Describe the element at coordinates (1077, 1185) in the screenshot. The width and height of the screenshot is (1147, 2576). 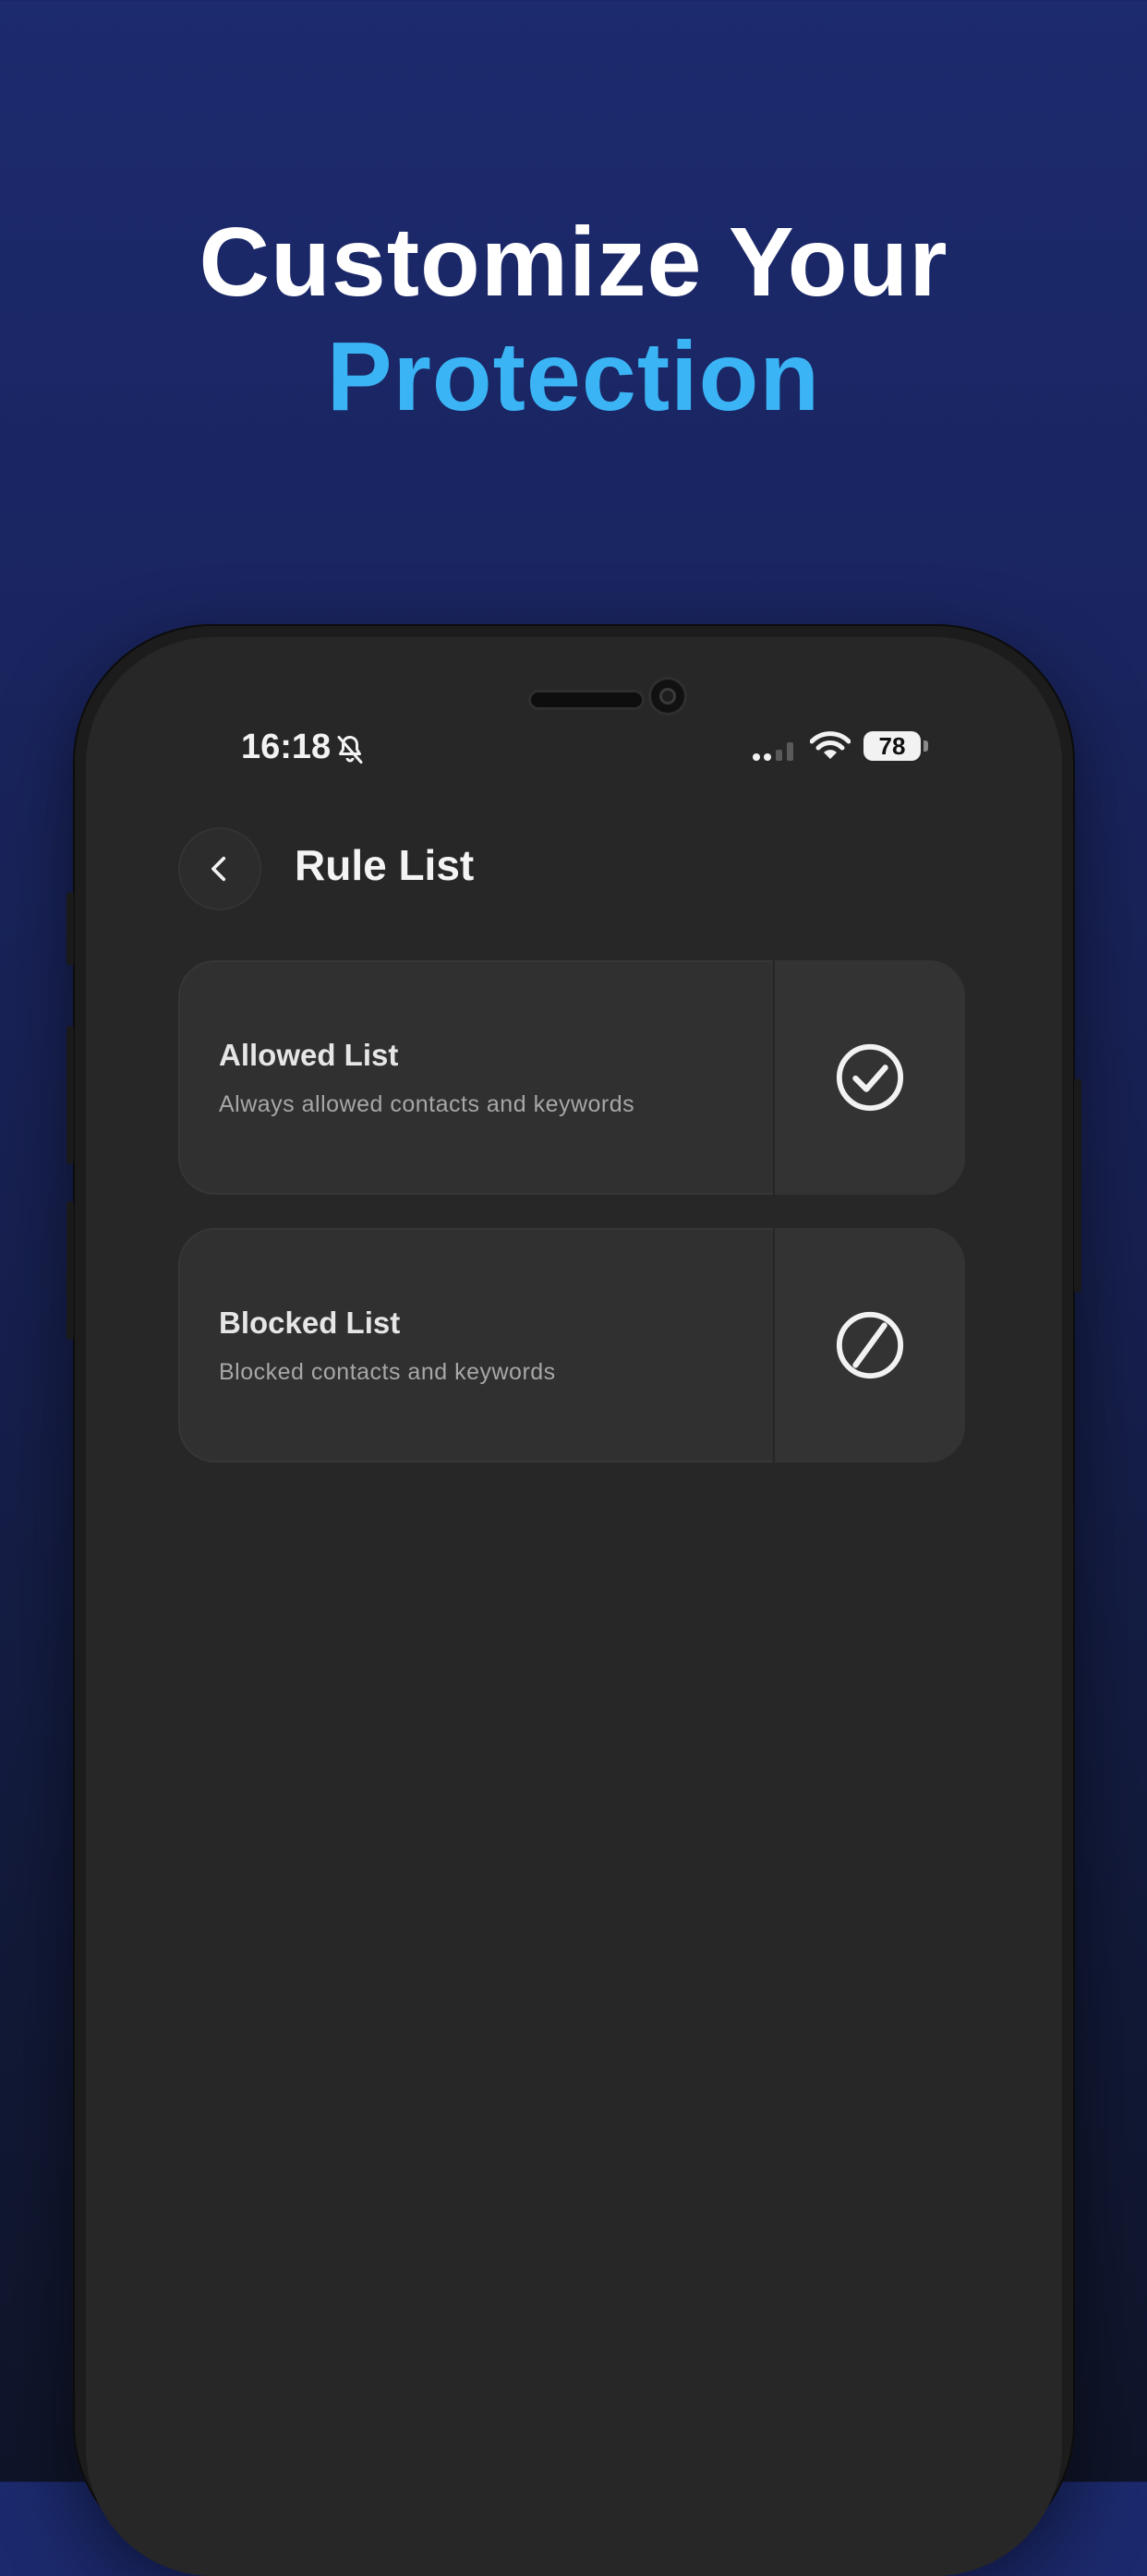
I see `phone-power-button` at that location.